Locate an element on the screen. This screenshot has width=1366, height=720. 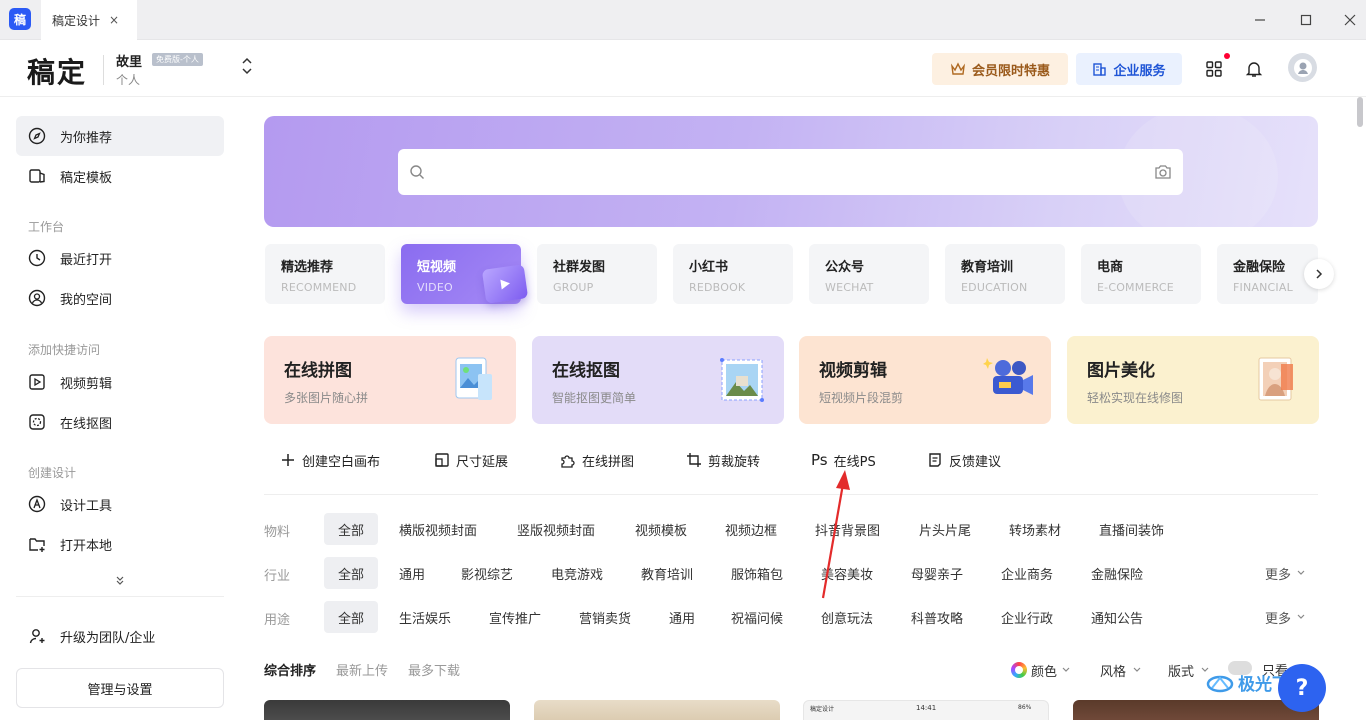
category-redbook: 小红书 REDBOOK is located at coordinates (733, 274).